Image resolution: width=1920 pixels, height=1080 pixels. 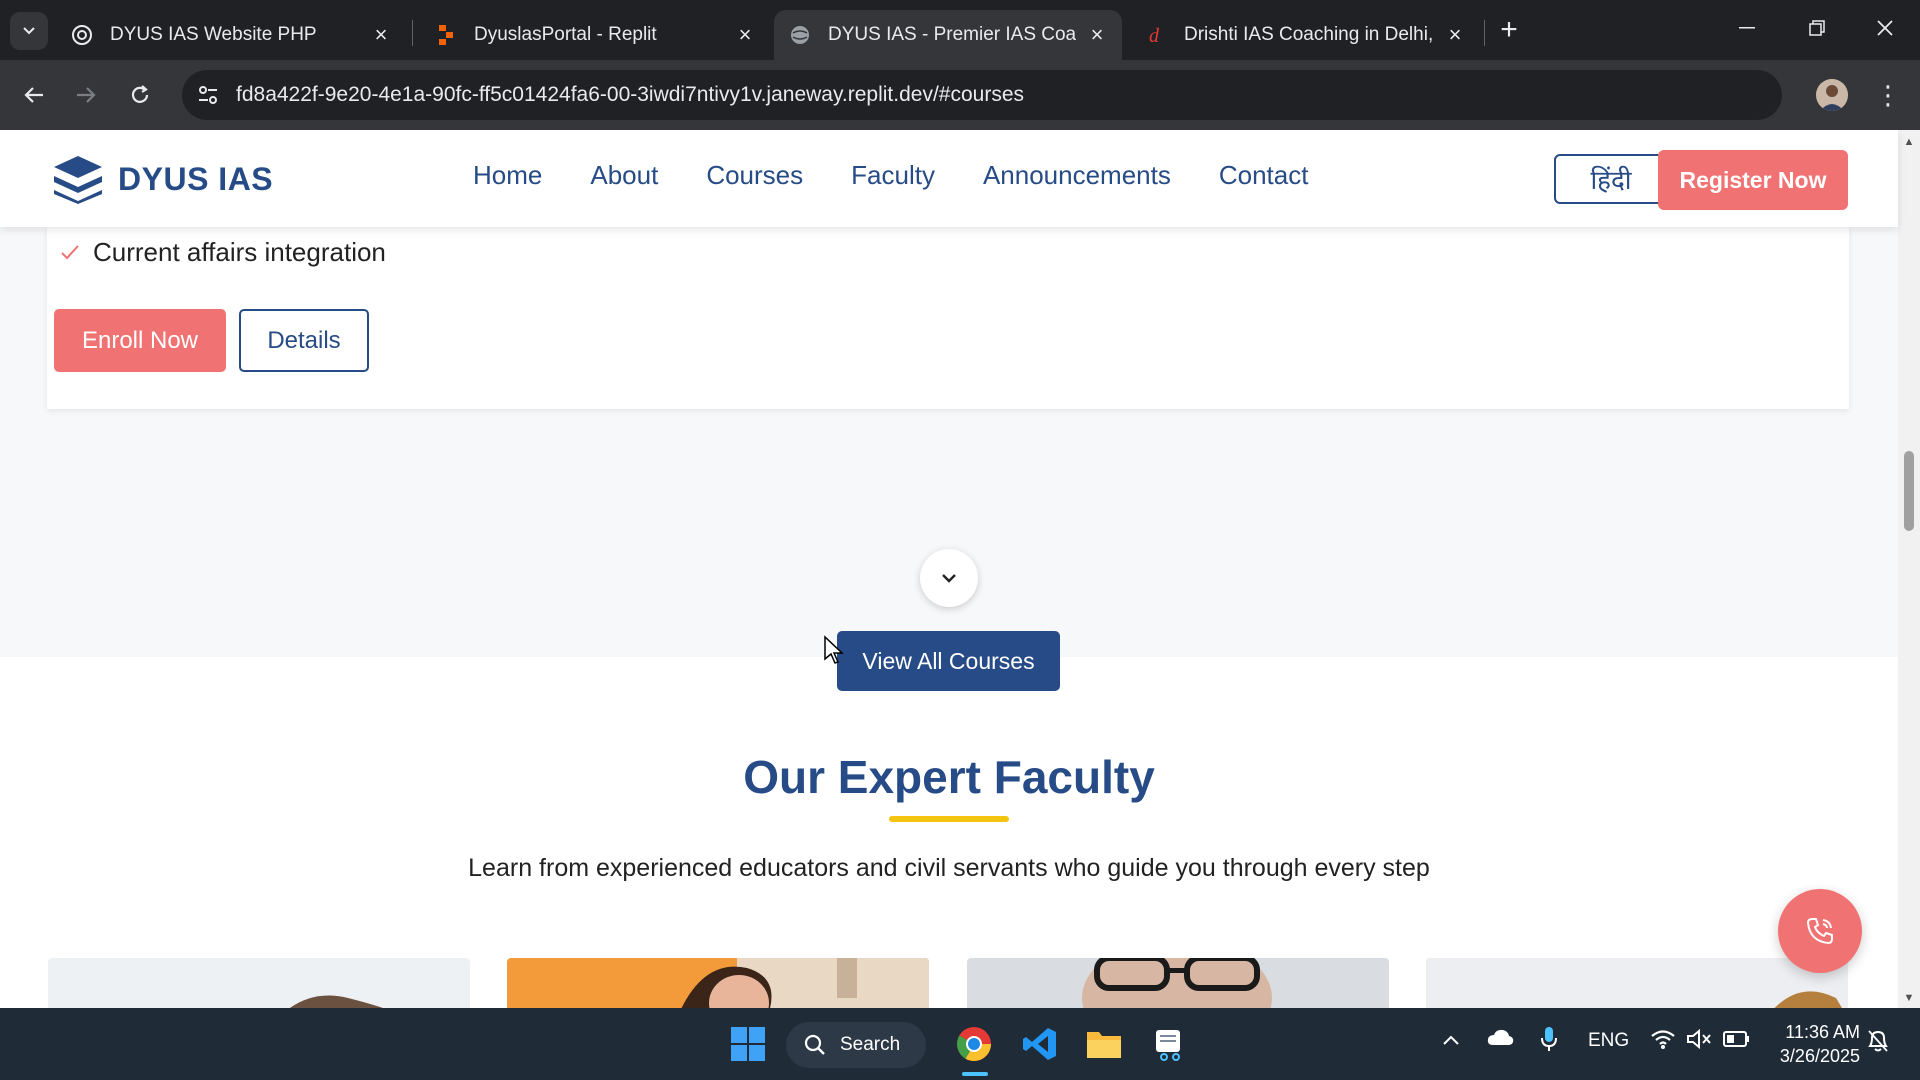 I want to click on search-label: Search, so click(x=870, y=1044).